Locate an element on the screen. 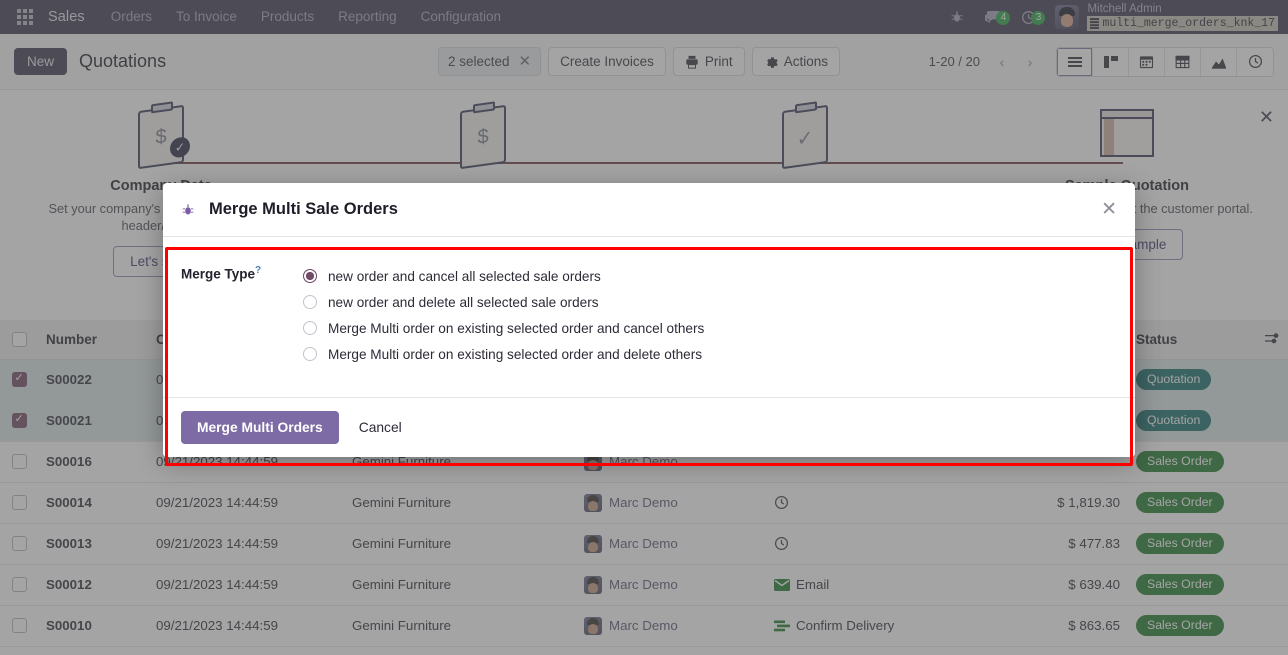 The image size is (1288, 655). merge-multi-orders-button: Merge Multi Orders is located at coordinates (260, 427).